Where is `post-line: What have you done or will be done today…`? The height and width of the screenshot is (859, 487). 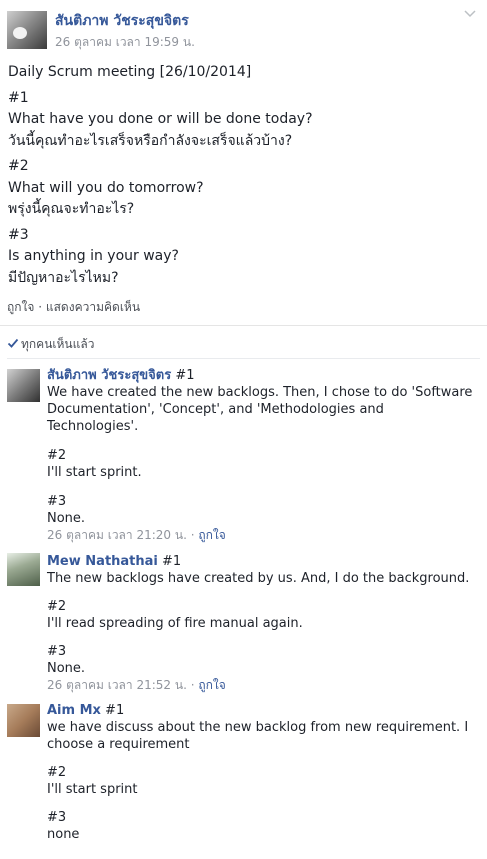 post-line: What have you done or will be done today… is located at coordinates (160, 119).